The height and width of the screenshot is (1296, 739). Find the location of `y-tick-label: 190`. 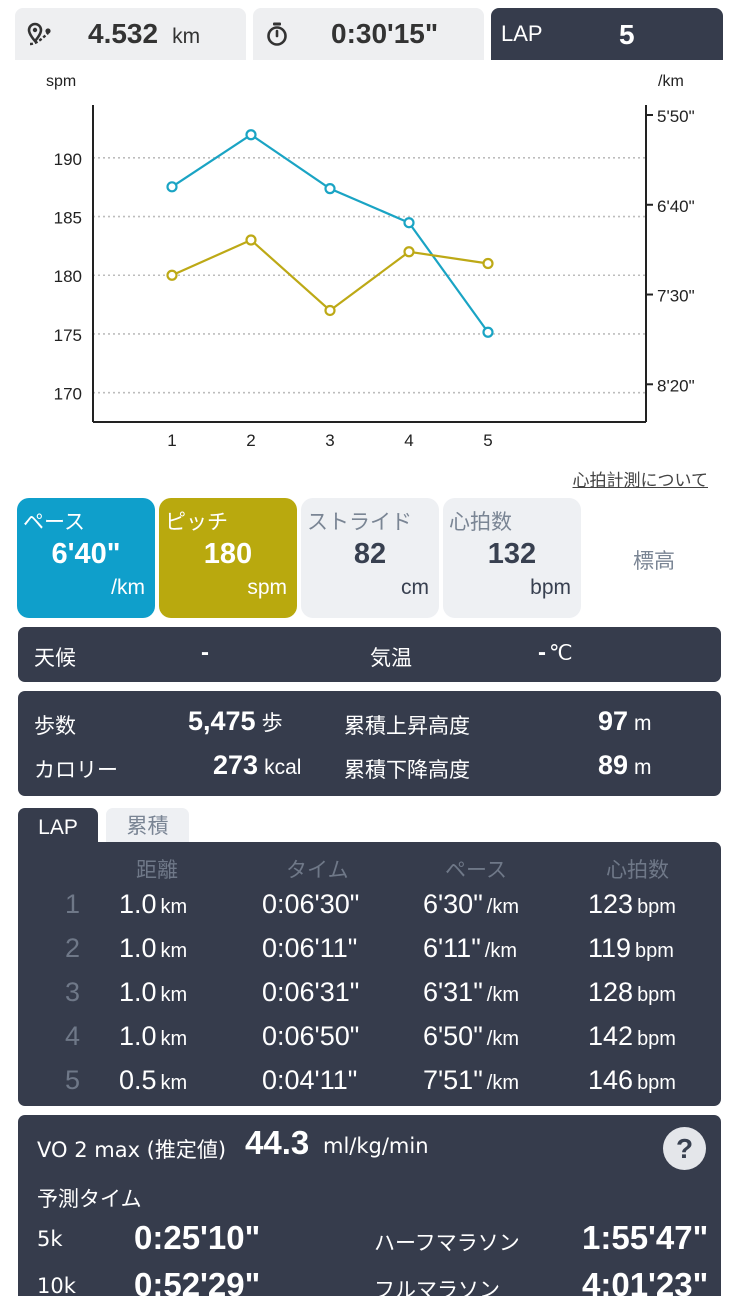

y-tick-label: 190 is located at coordinates (68, 159).